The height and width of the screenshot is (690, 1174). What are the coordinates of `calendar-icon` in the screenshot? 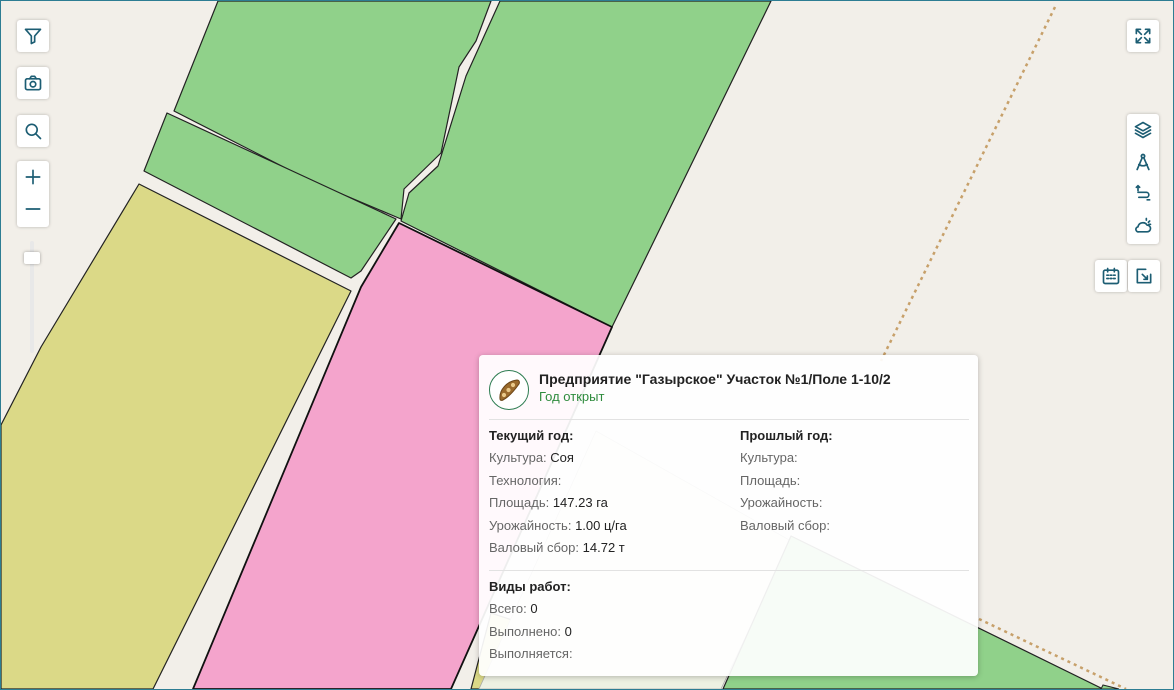 It's located at (1111, 276).